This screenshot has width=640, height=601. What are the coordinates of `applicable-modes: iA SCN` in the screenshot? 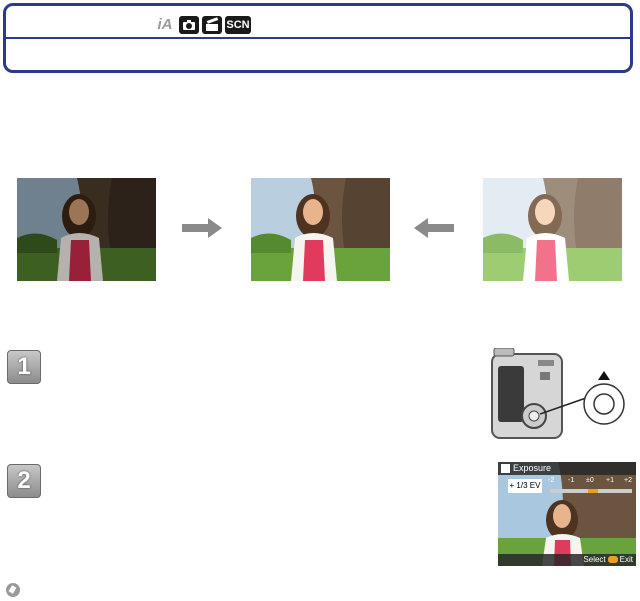 It's located at (202, 25).